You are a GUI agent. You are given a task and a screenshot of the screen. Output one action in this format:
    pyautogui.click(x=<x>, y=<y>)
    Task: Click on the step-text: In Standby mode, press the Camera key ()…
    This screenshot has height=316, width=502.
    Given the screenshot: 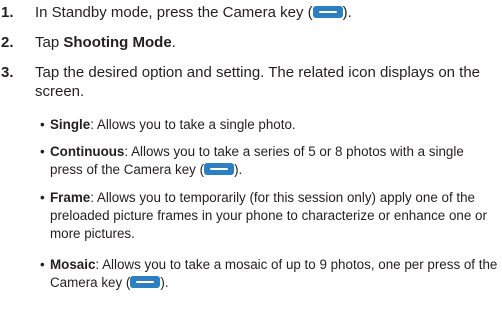 What is the action you would take?
    pyautogui.click(x=193, y=12)
    